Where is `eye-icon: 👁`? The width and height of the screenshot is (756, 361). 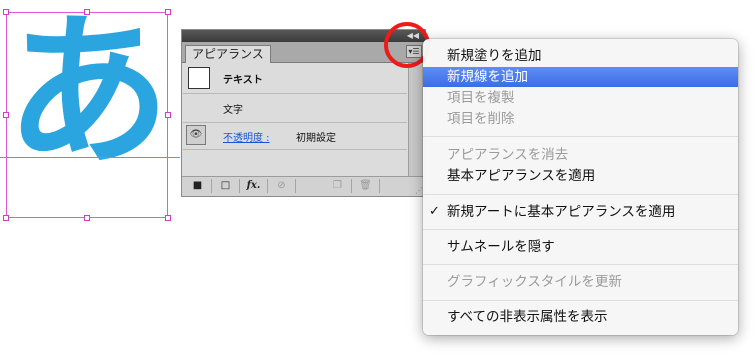
eye-icon: 👁 is located at coordinates (196, 135).